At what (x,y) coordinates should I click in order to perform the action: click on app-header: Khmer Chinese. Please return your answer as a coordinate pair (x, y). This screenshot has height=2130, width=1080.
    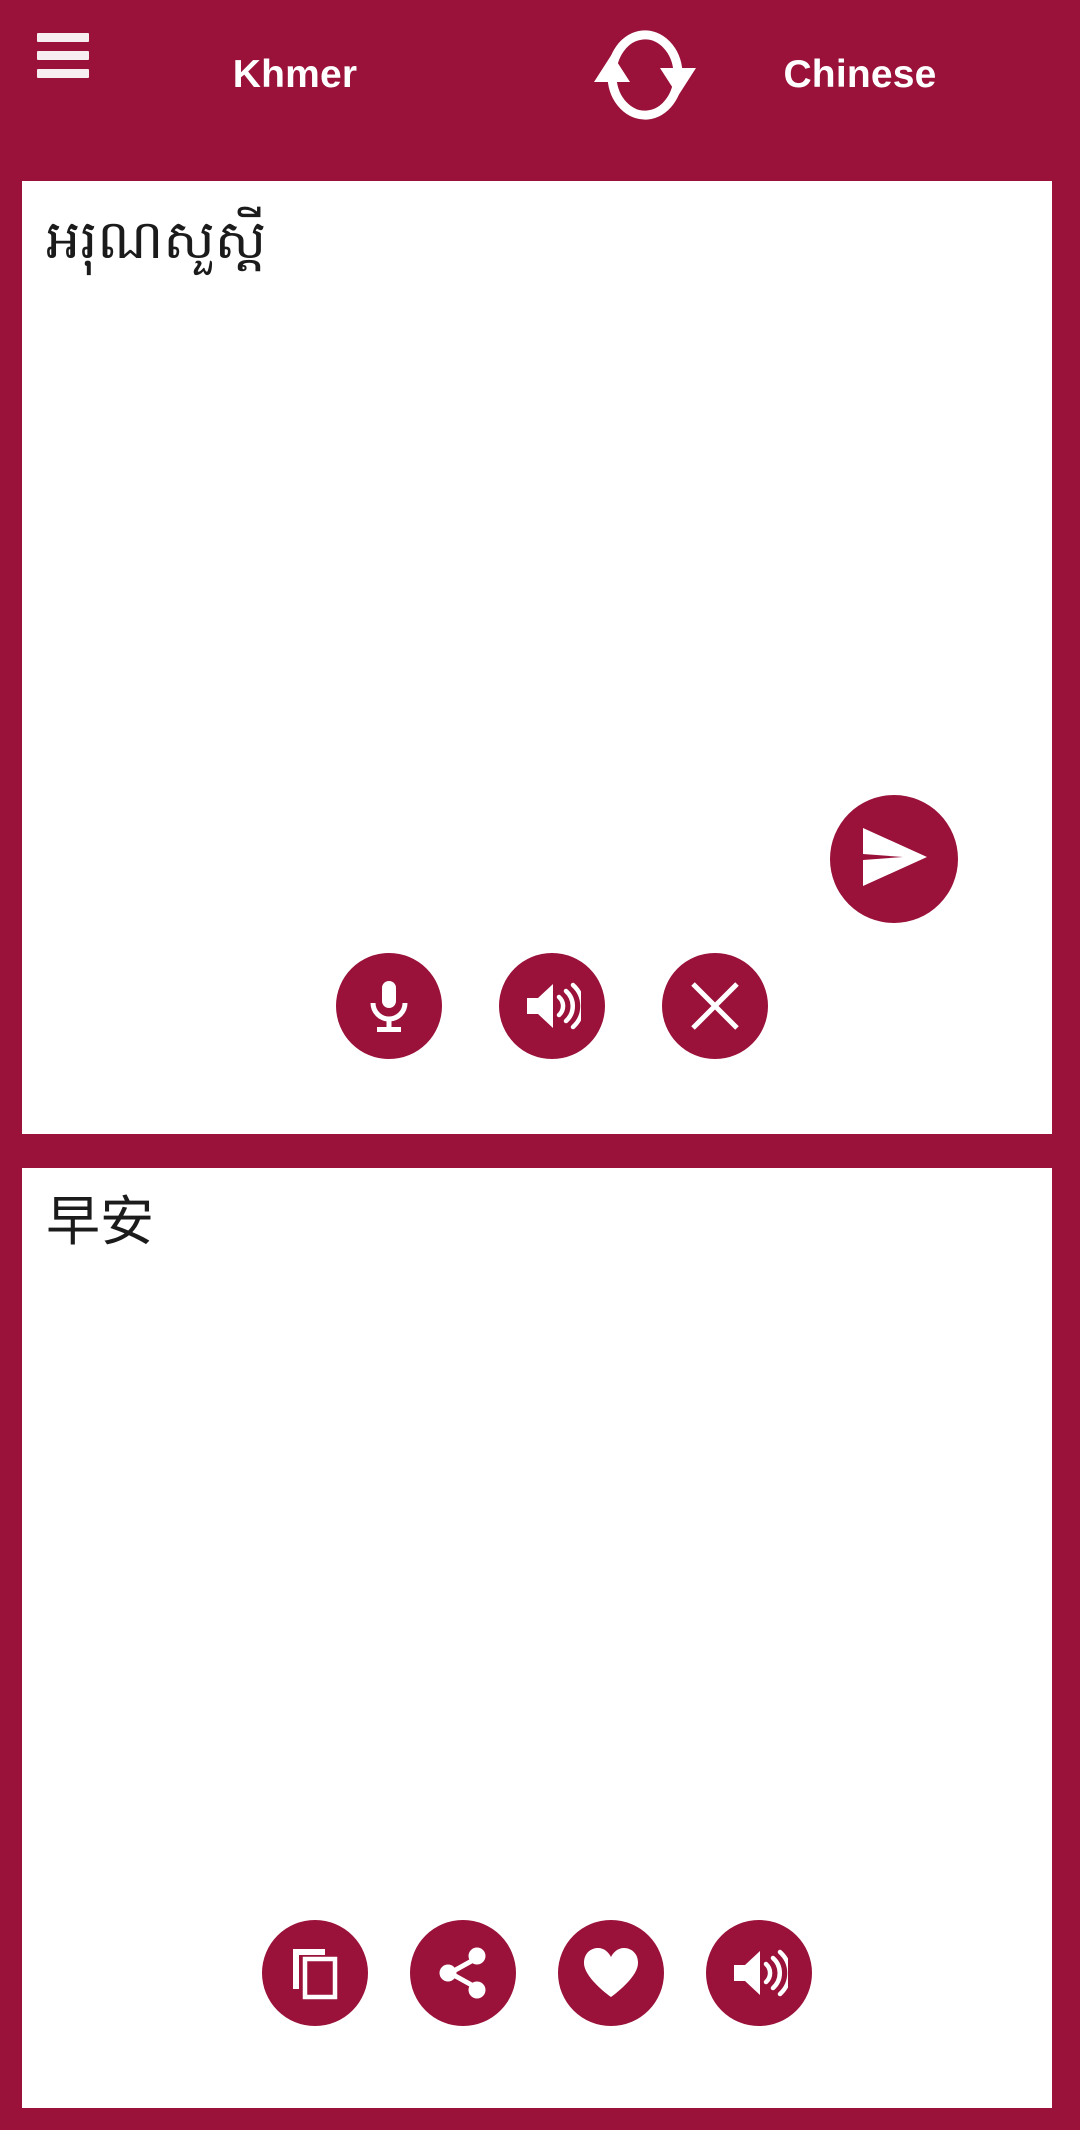
    Looking at the image, I should click on (540, 75).